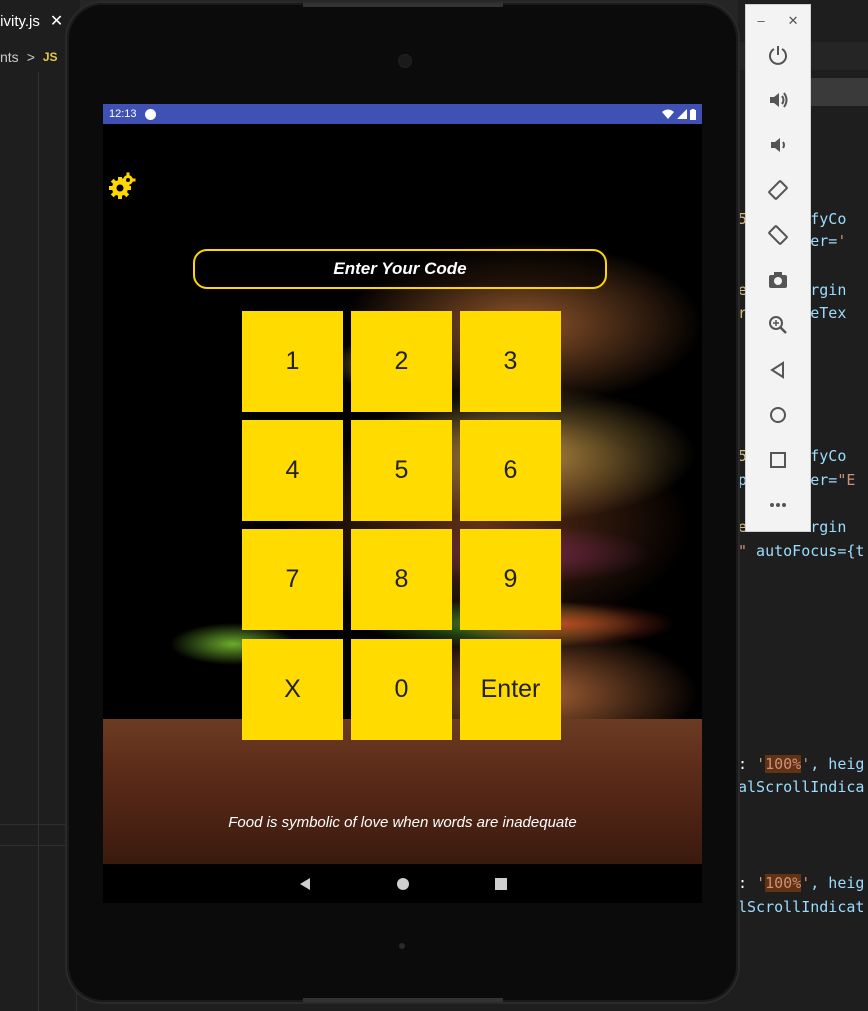 This screenshot has width=868, height=1011. Describe the element at coordinates (778, 460) in the screenshot. I see `overview-icon` at that location.